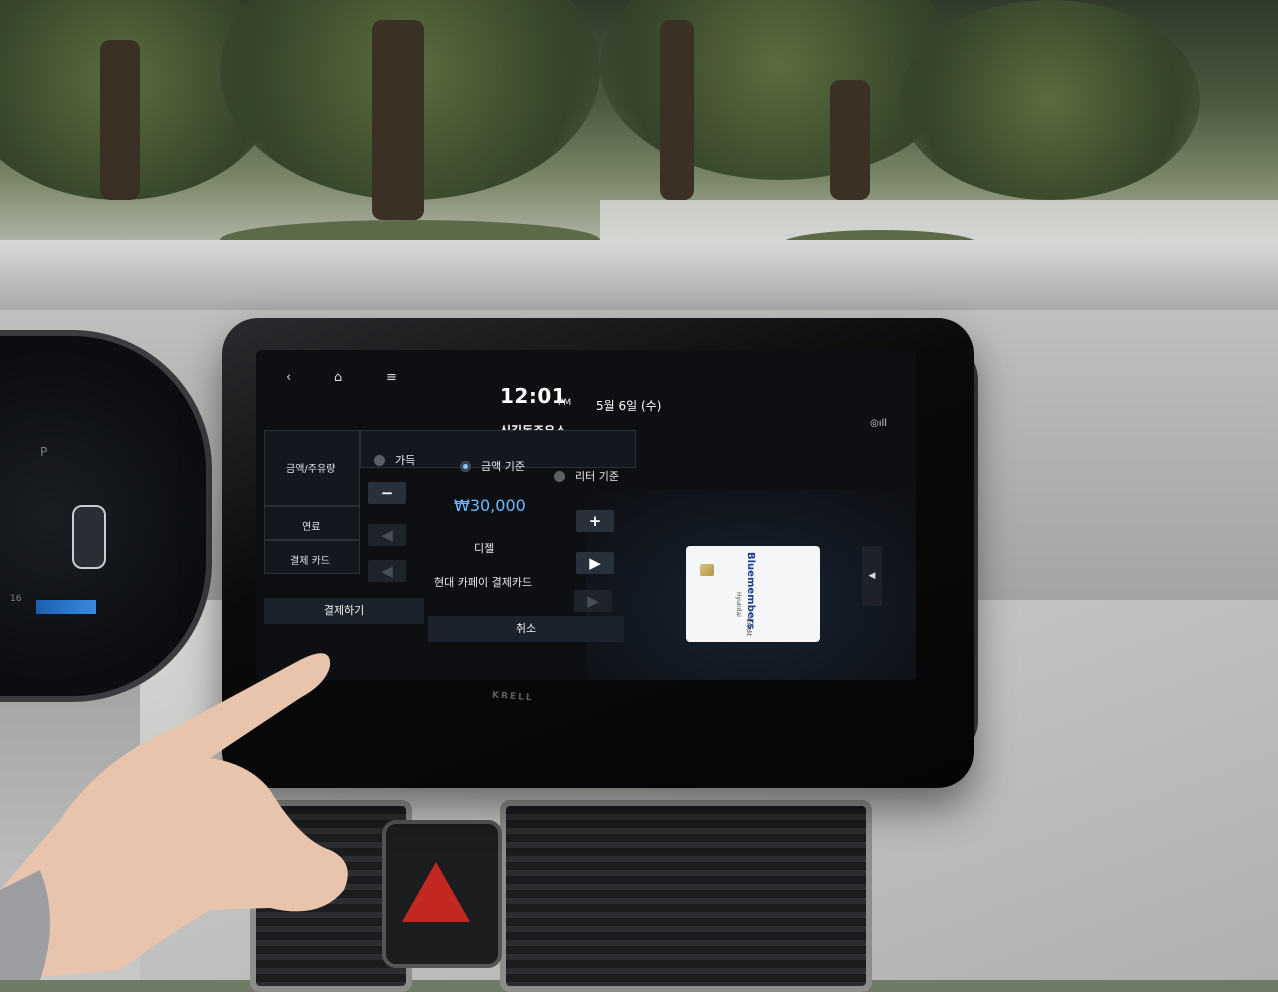  I want to click on tree-foliage, so click(1050, 100).